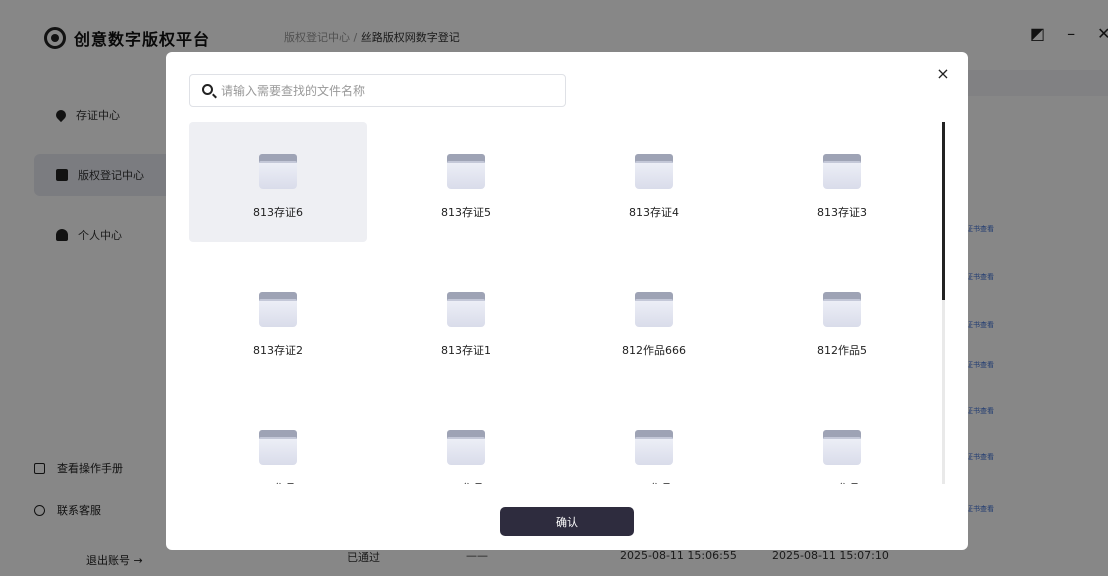 The width and height of the screenshot is (1108, 576). I want to click on folder-name: 813存证3, so click(842, 212).